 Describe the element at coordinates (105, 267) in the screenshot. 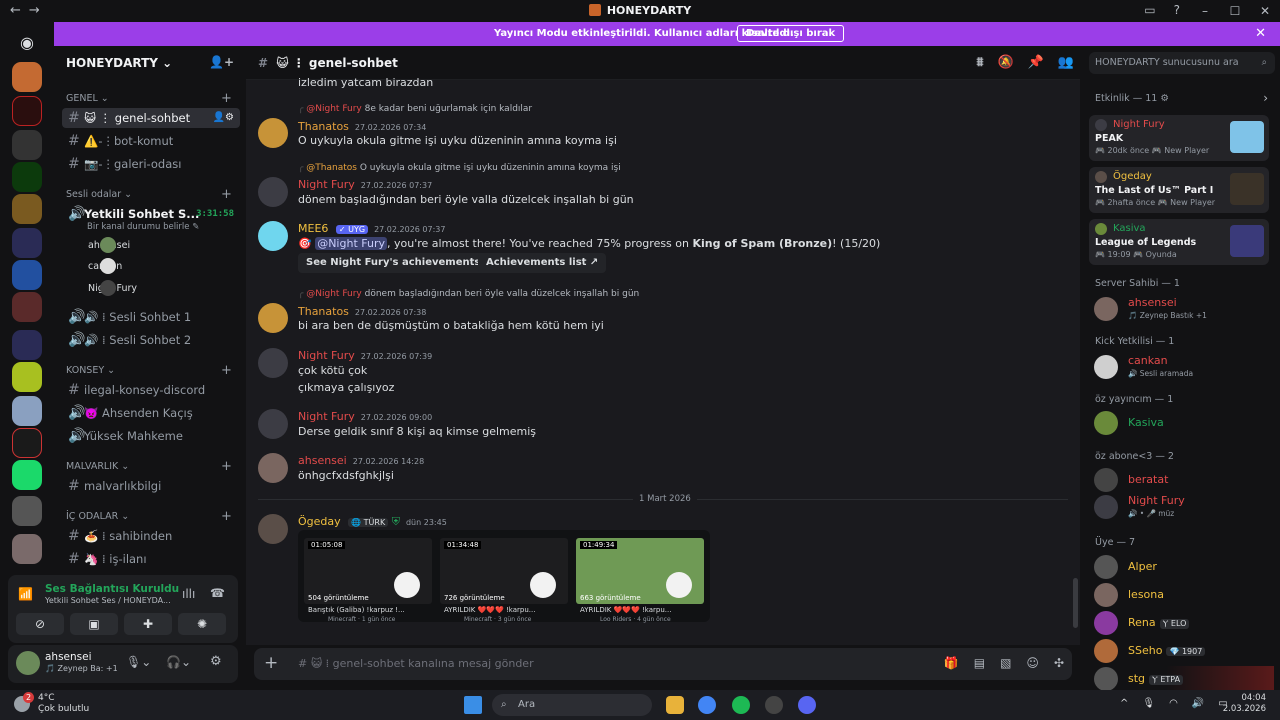

I see `voice-user: cankan` at that location.